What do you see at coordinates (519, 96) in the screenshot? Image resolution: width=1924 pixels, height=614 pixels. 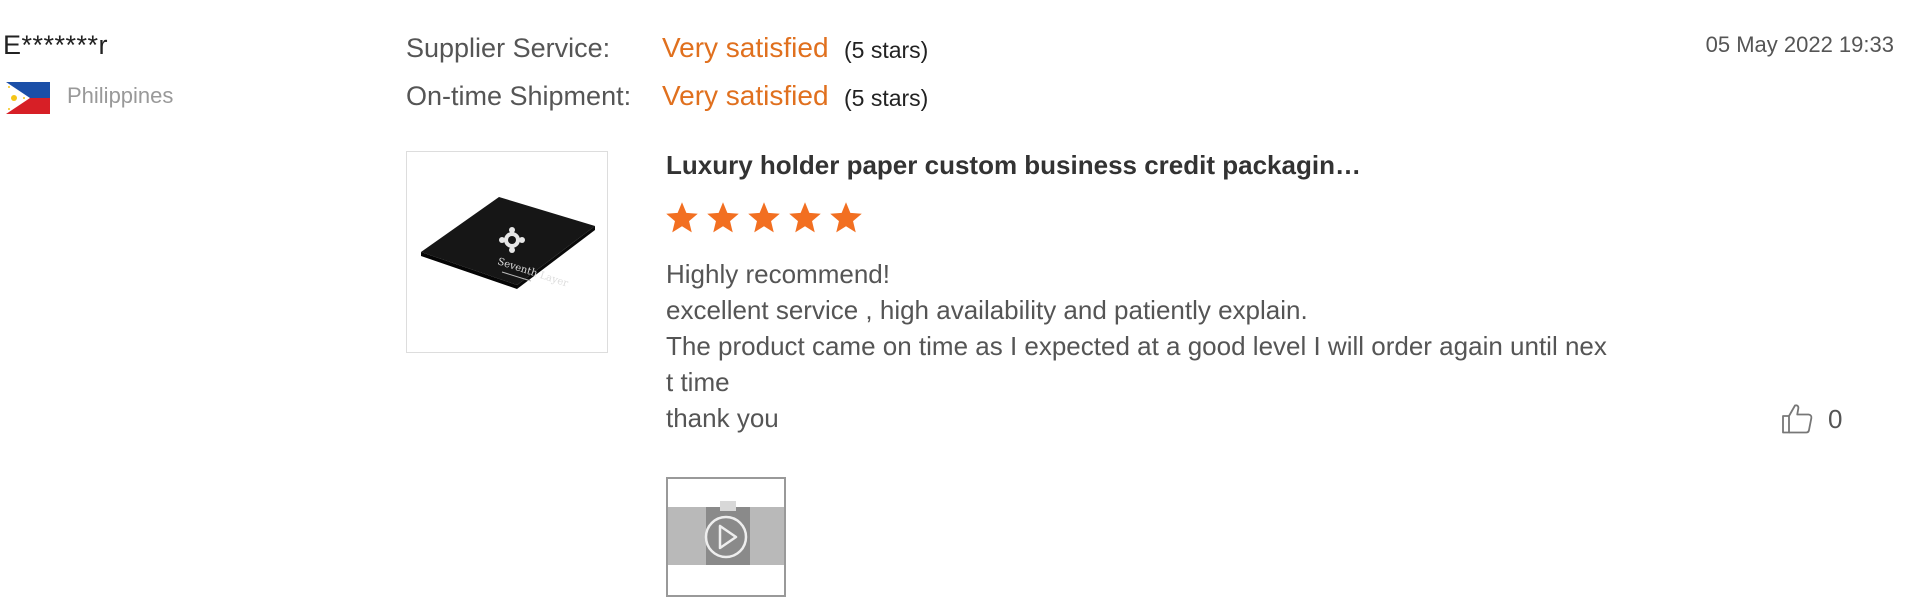 I see `on-time-shipment-label: On-time Shipment:` at bounding box center [519, 96].